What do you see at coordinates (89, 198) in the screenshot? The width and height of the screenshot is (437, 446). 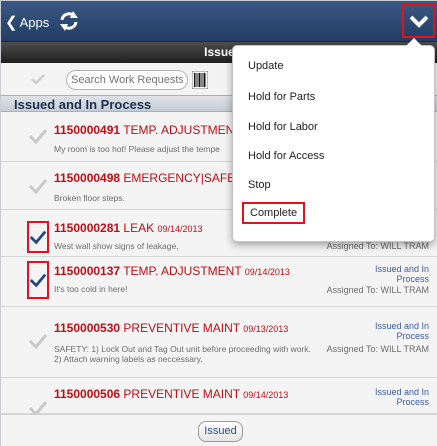 I see `row-description: Broken floor steps.` at bounding box center [89, 198].